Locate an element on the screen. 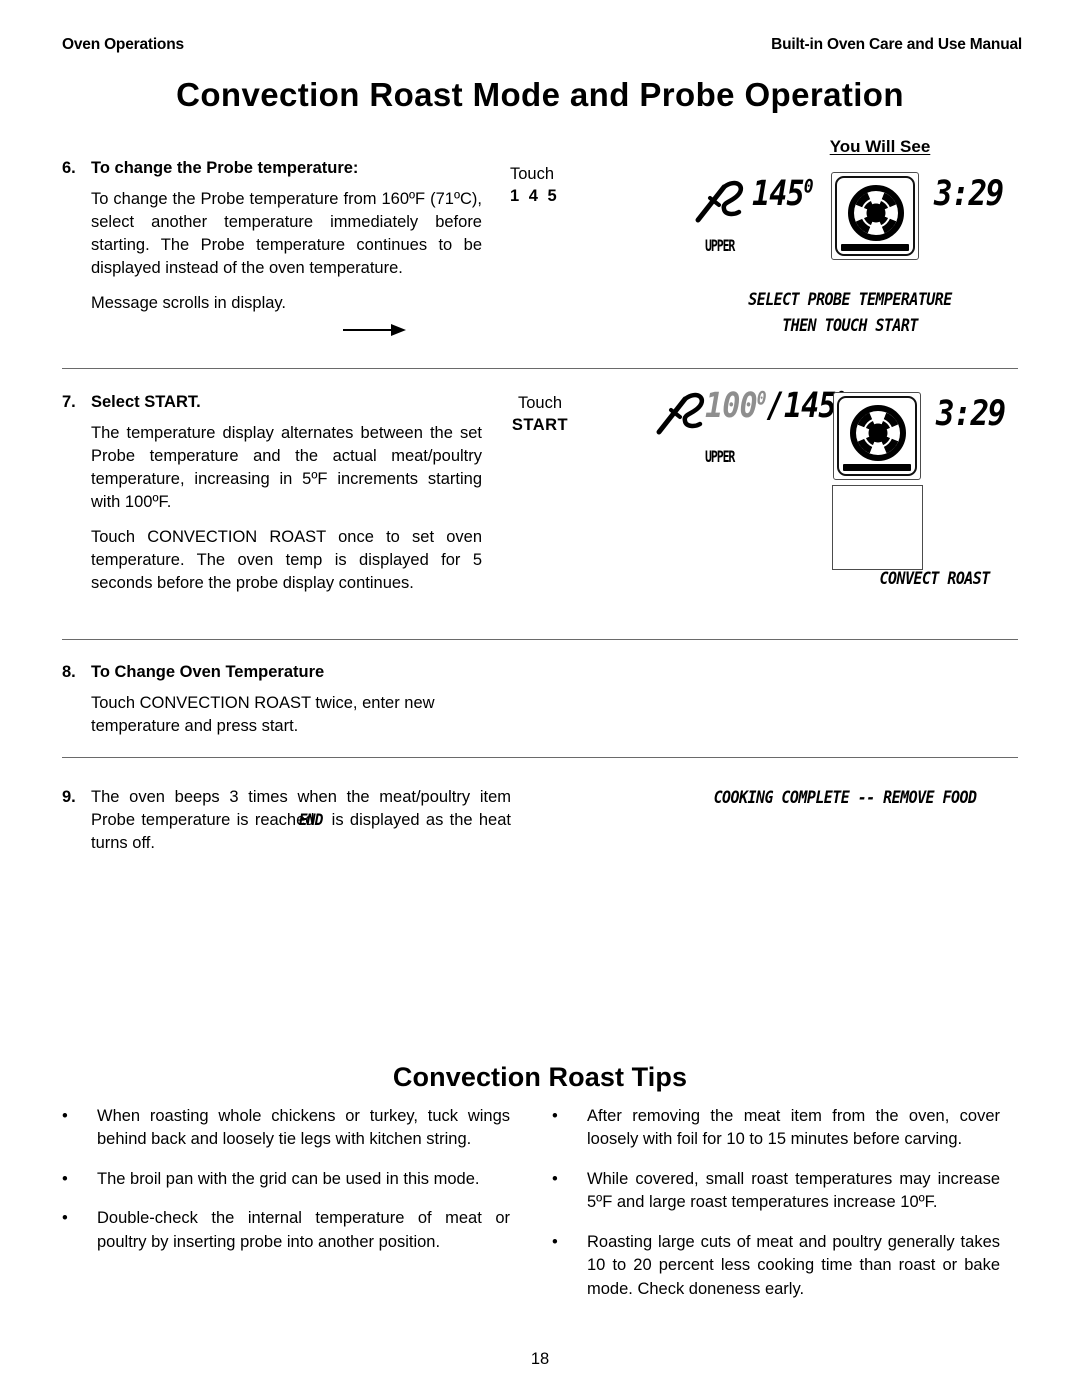 This screenshot has height=1397, width=1080. display-2-oven-label: UPPER is located at coordinates (720, 456).